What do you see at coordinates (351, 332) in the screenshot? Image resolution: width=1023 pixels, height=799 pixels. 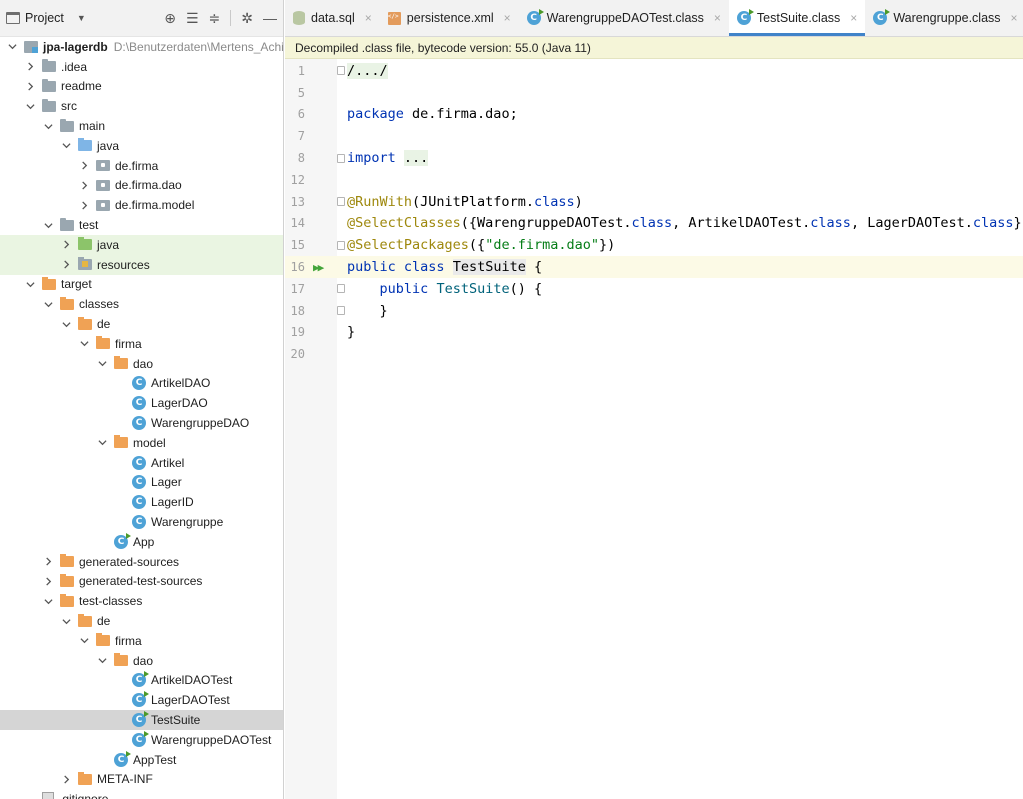 I see `code-text: }` at bounding box center [351, 332].